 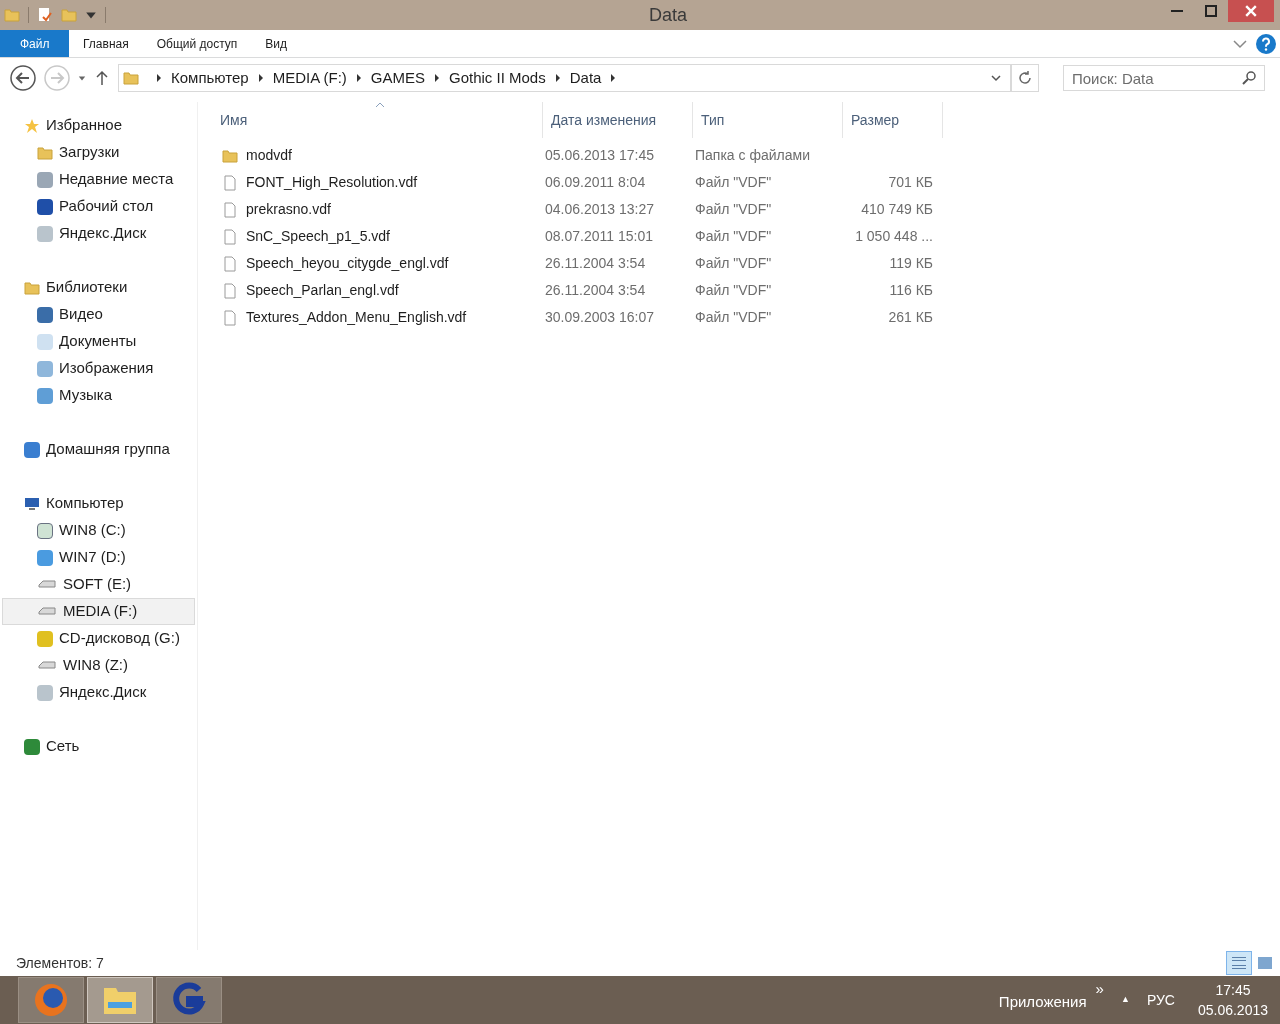 I want to click on search-icon, so click(x=1249, y=78).